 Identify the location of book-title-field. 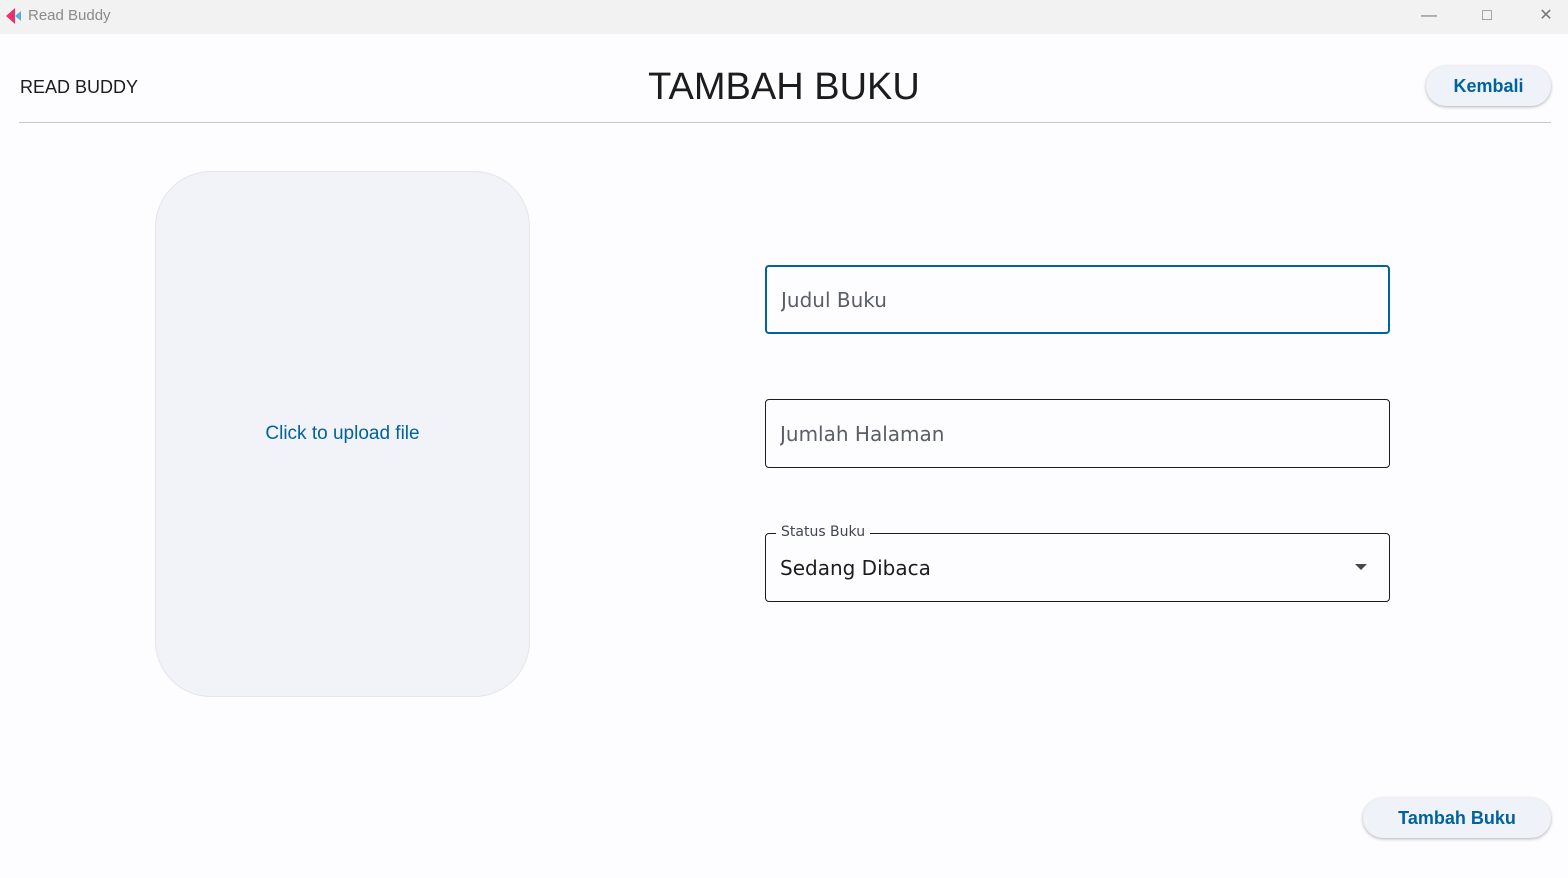
(1077, 299).